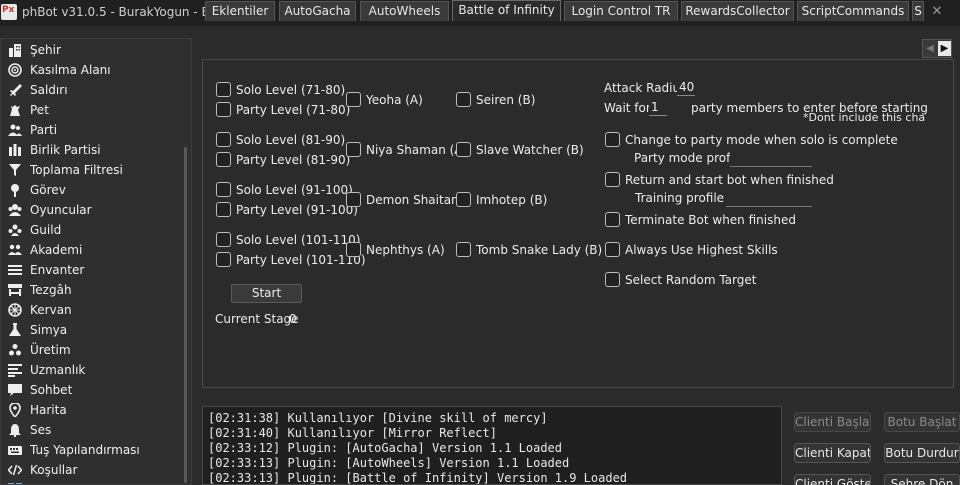 The width and height of the screenshot is (960, 485). I want to click on sidebar-item-uzmanlik: Uzmanlık, so click(89, 370).